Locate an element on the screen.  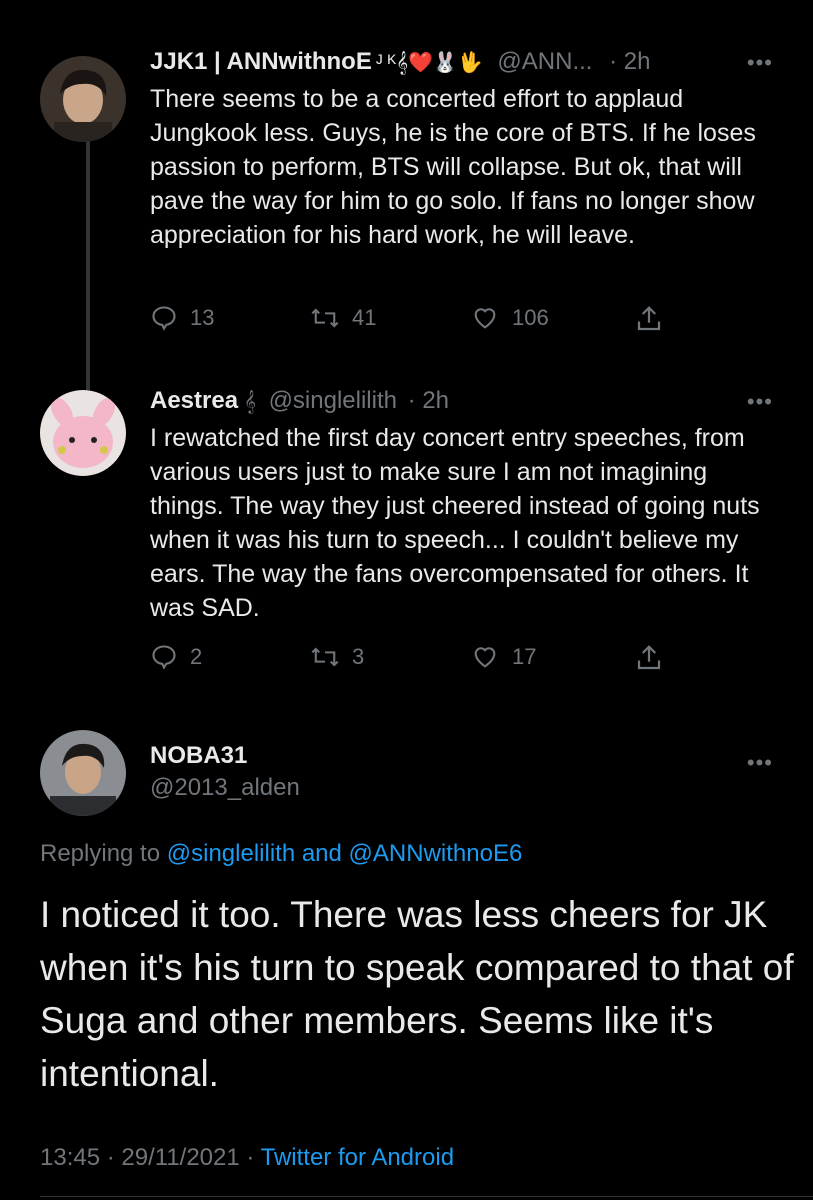
tweet-header: Aestrea 𝄞 @singlelilith · 2h is located at coordinates (481, 401).